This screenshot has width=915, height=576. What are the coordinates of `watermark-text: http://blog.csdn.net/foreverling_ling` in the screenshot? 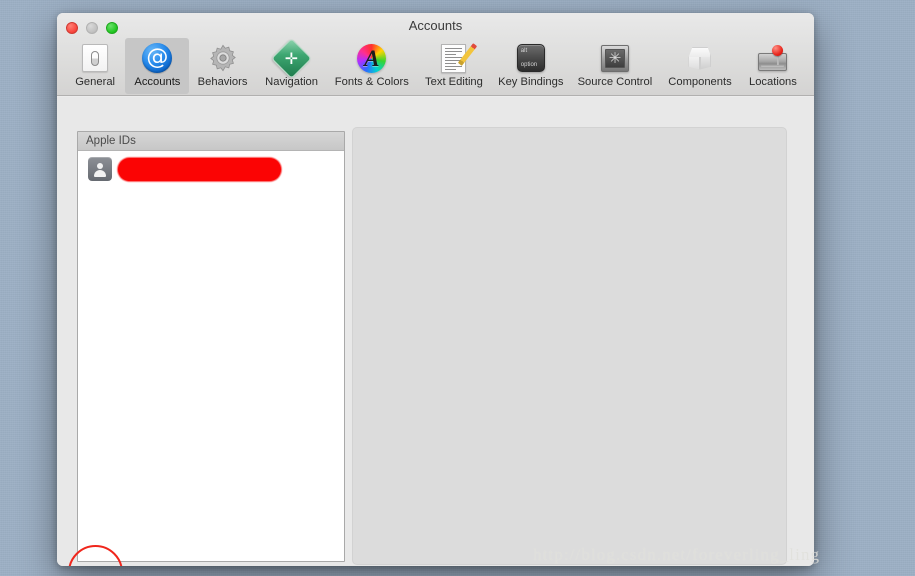 It's located at (677, 554).